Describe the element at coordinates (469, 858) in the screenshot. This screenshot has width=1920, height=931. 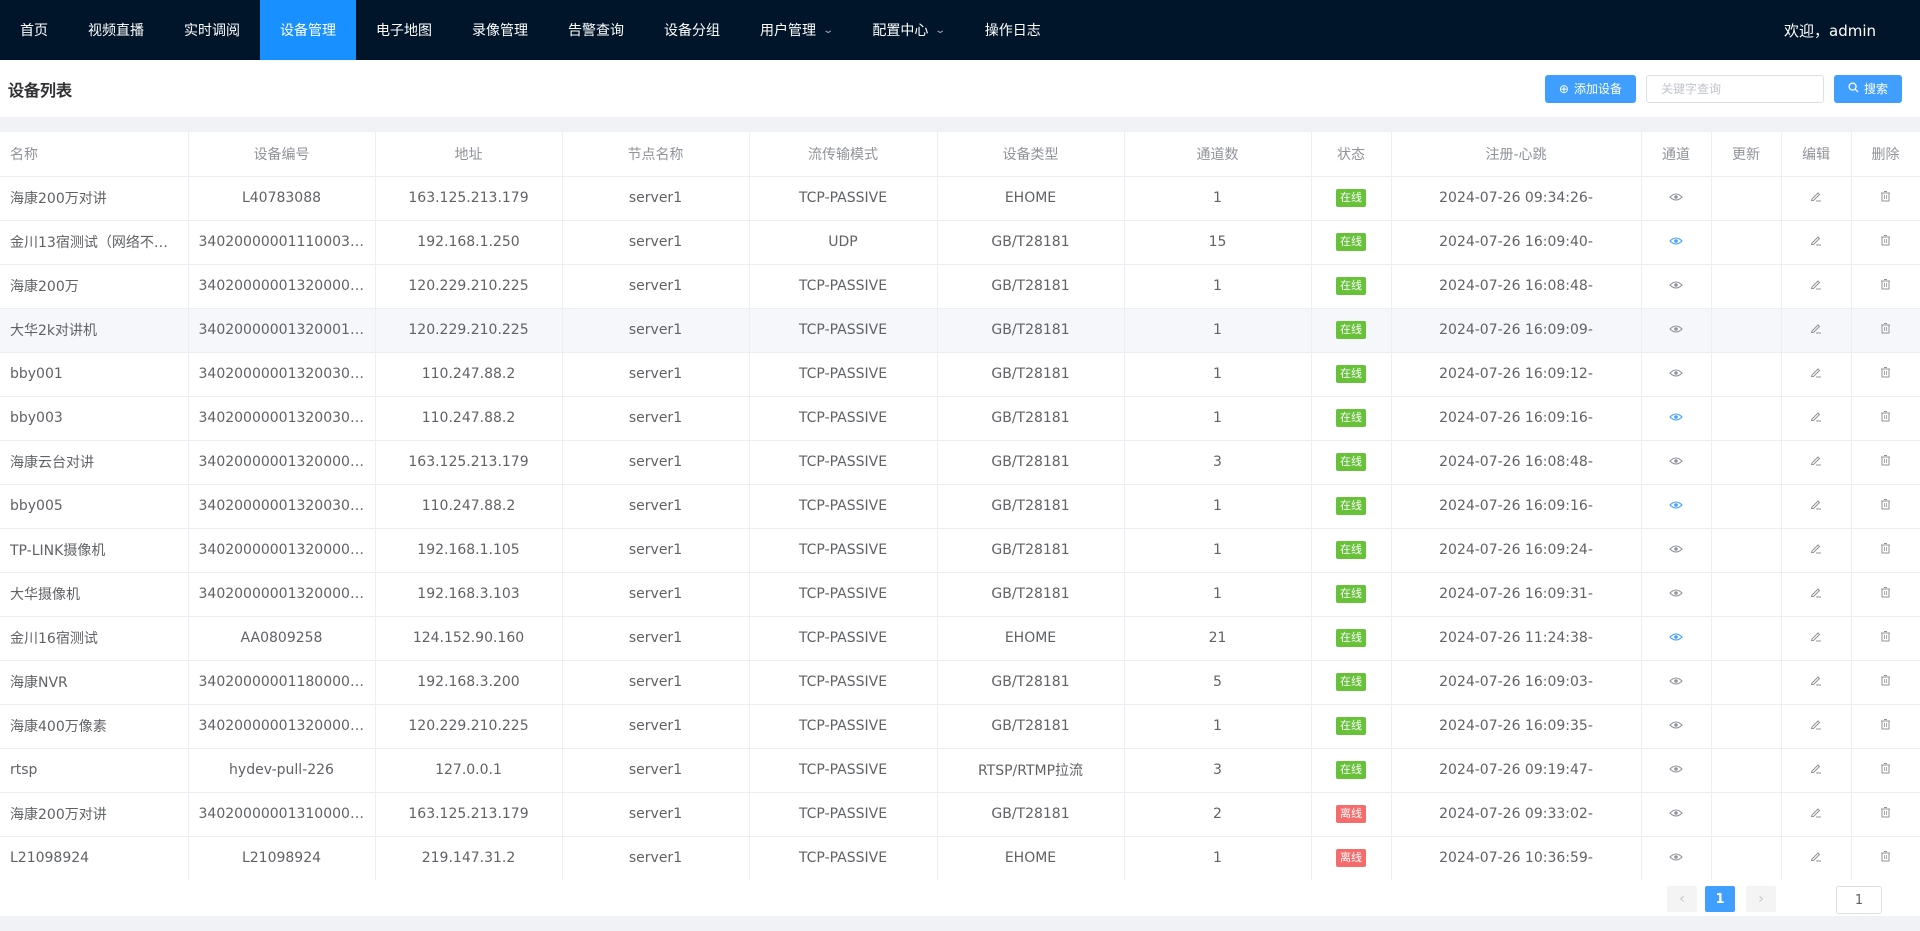
I see `cell-address: 219.147.31.2` at that location.